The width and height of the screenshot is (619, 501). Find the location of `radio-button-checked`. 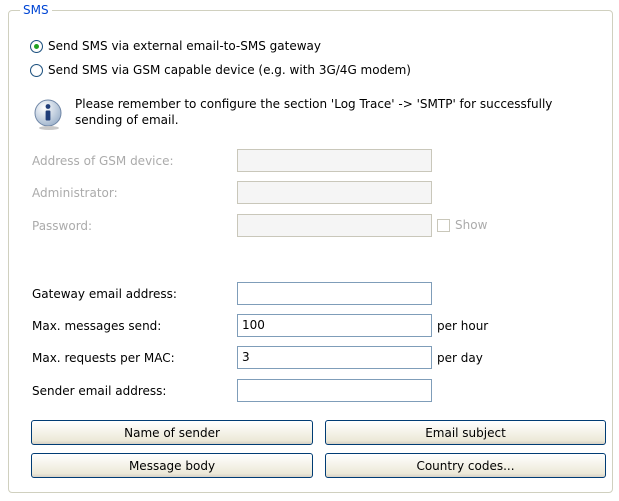

radio-button-checked is located at coordinates (36, 46).